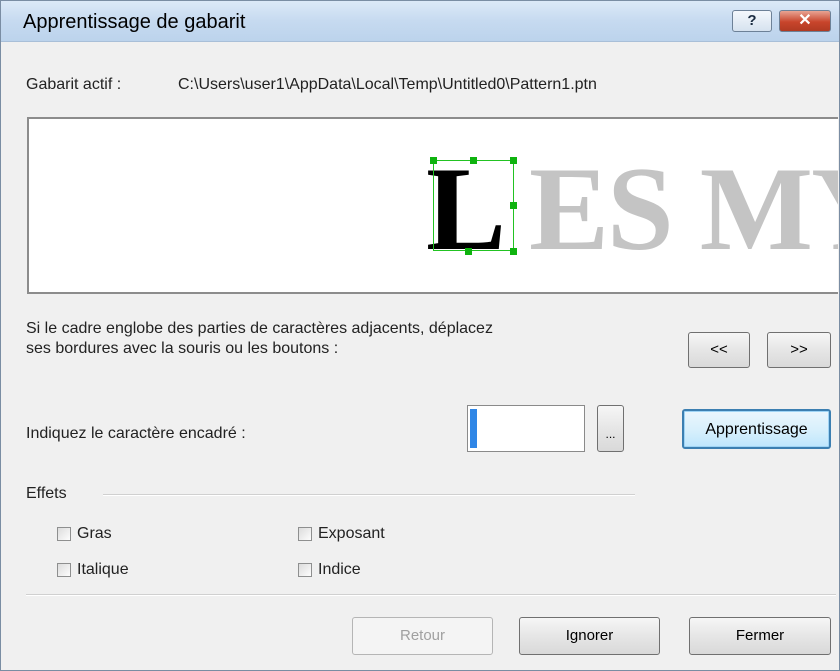  What do you see at coordinates (513, 251) in the screenshot?
I see `frame-handle-bottom-right` at bounding box center [513, 251].